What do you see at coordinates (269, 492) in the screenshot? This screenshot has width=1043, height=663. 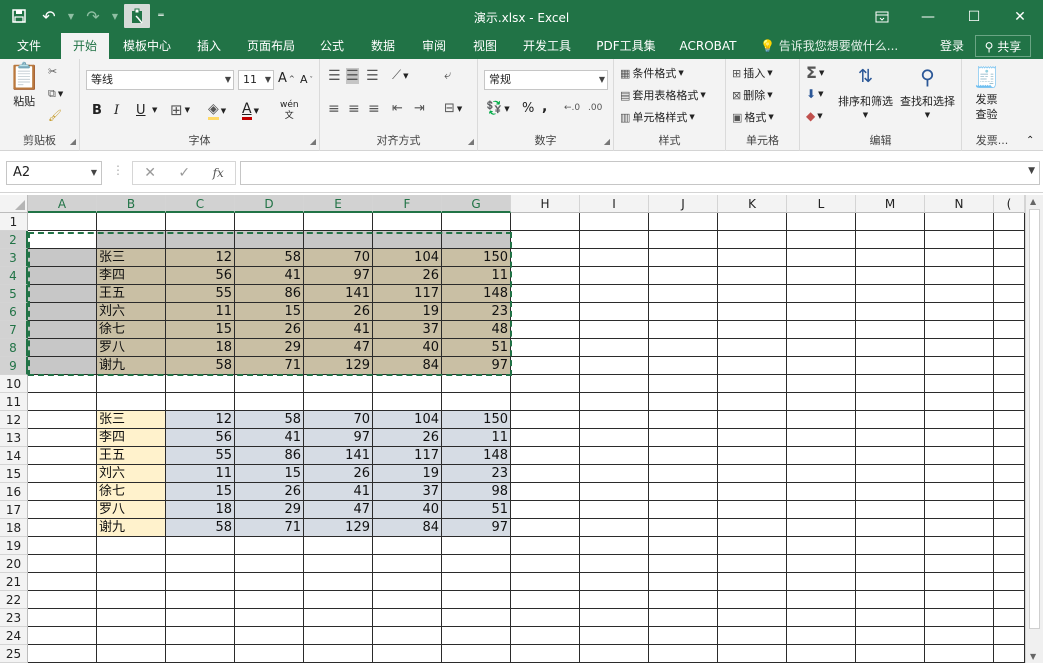 I see `number-cell: 26` at bounding box center [269, 492].